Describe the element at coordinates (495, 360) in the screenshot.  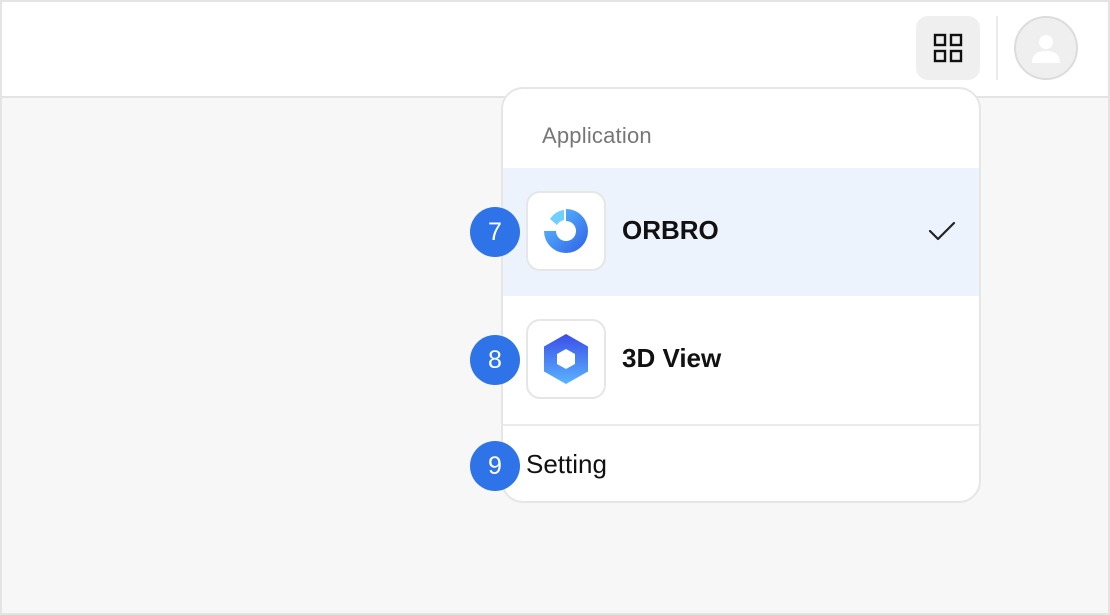
I see `annotation-badge-8: 8` at that location.